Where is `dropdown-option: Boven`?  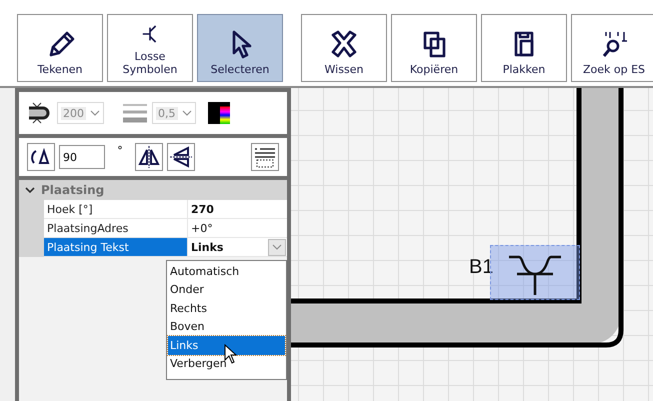
dropdown-option: Boven is located at coordinates (226, 327).